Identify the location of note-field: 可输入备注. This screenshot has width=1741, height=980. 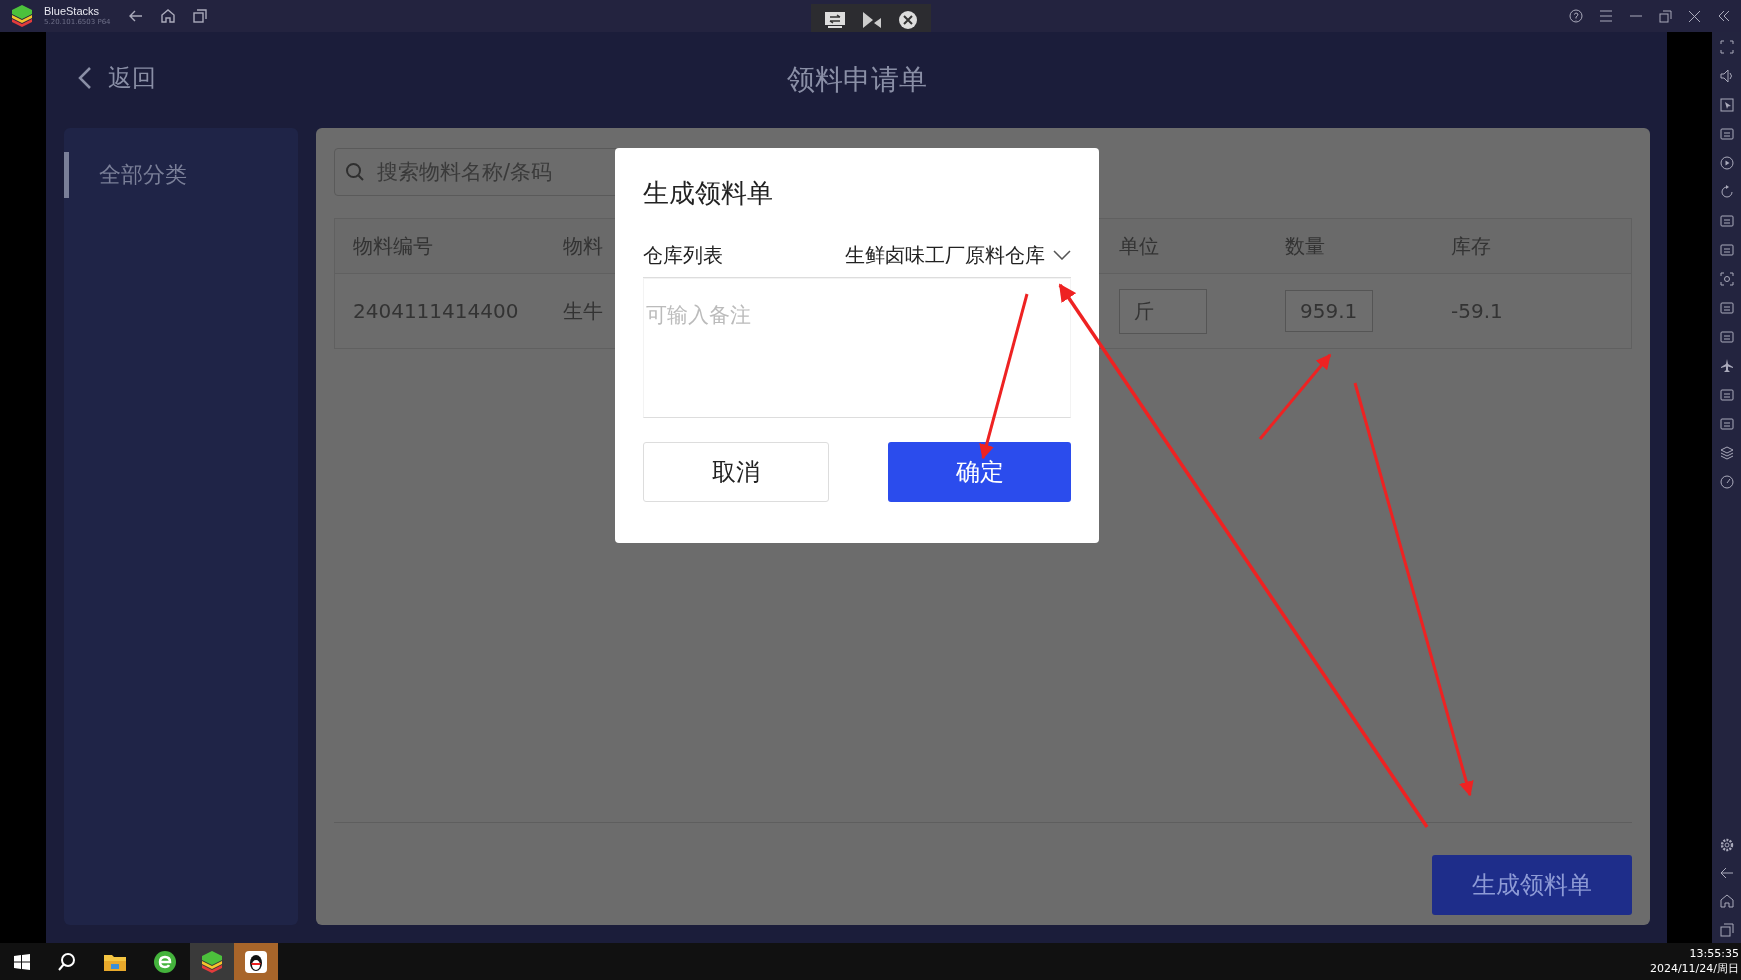
(857, 348).